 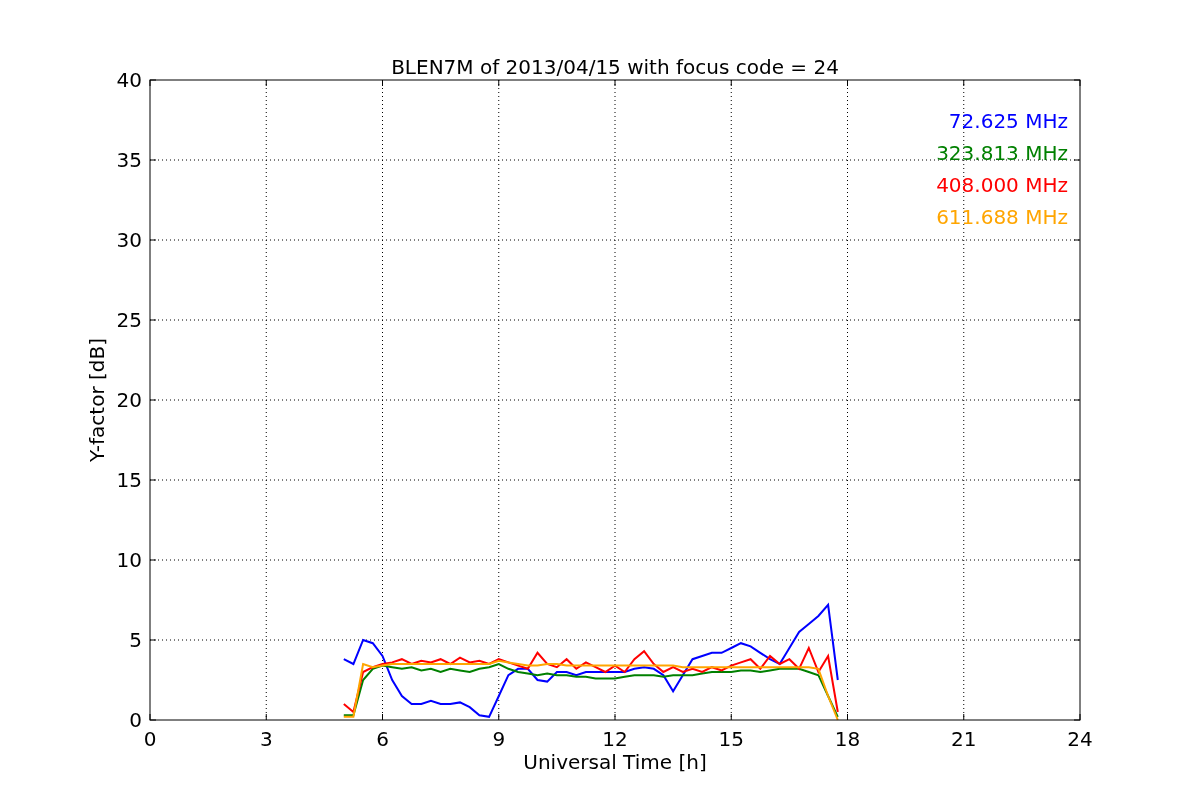 What do you see at coordinates (129, 320) in the screenshot?
I see `tick-label: 25` at bounding box center [129, 320].